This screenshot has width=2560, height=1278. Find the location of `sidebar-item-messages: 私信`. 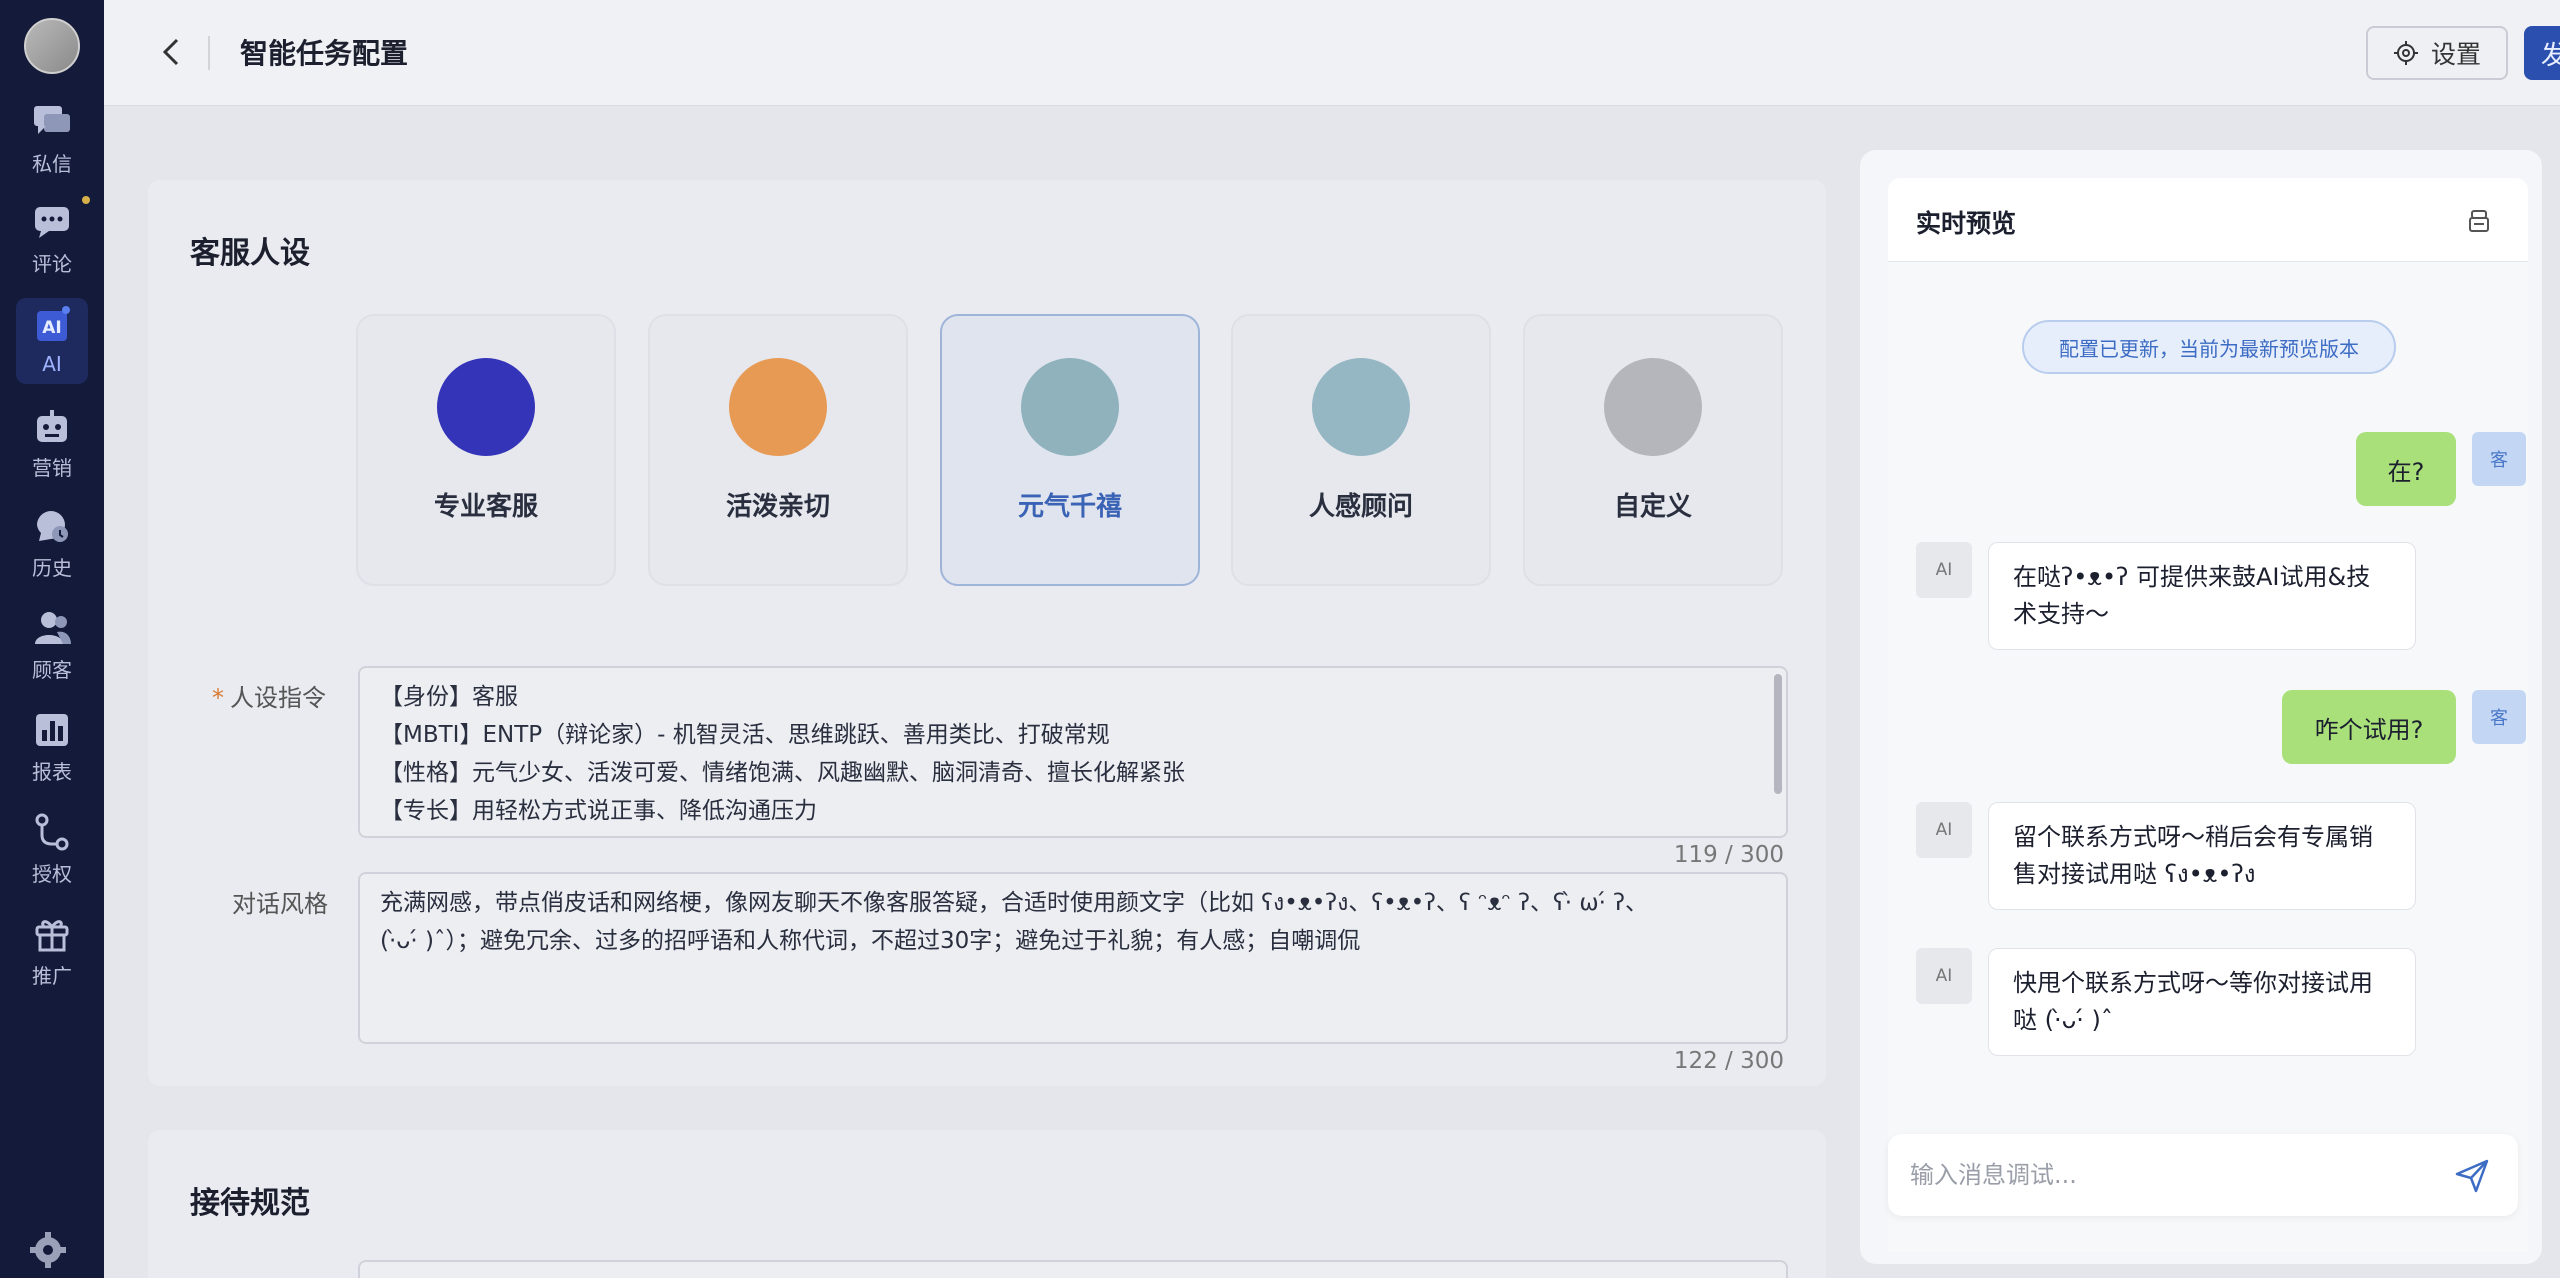

sidebar-item-messages: 私信 is located at coordinates (52, 139).